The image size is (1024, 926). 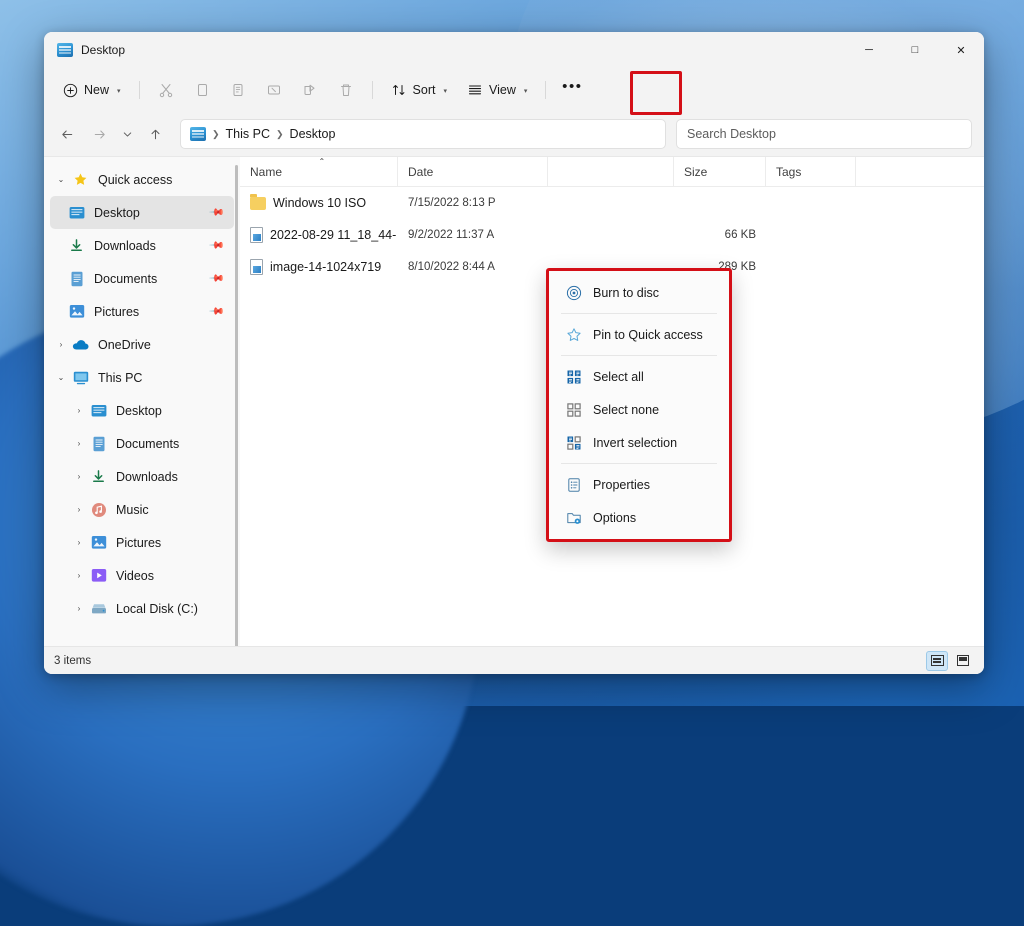 What do you see at coordinates (419, 90) in the screenshot?
I see `sort-button: Sort ▾` at bounding box center [419, 90].